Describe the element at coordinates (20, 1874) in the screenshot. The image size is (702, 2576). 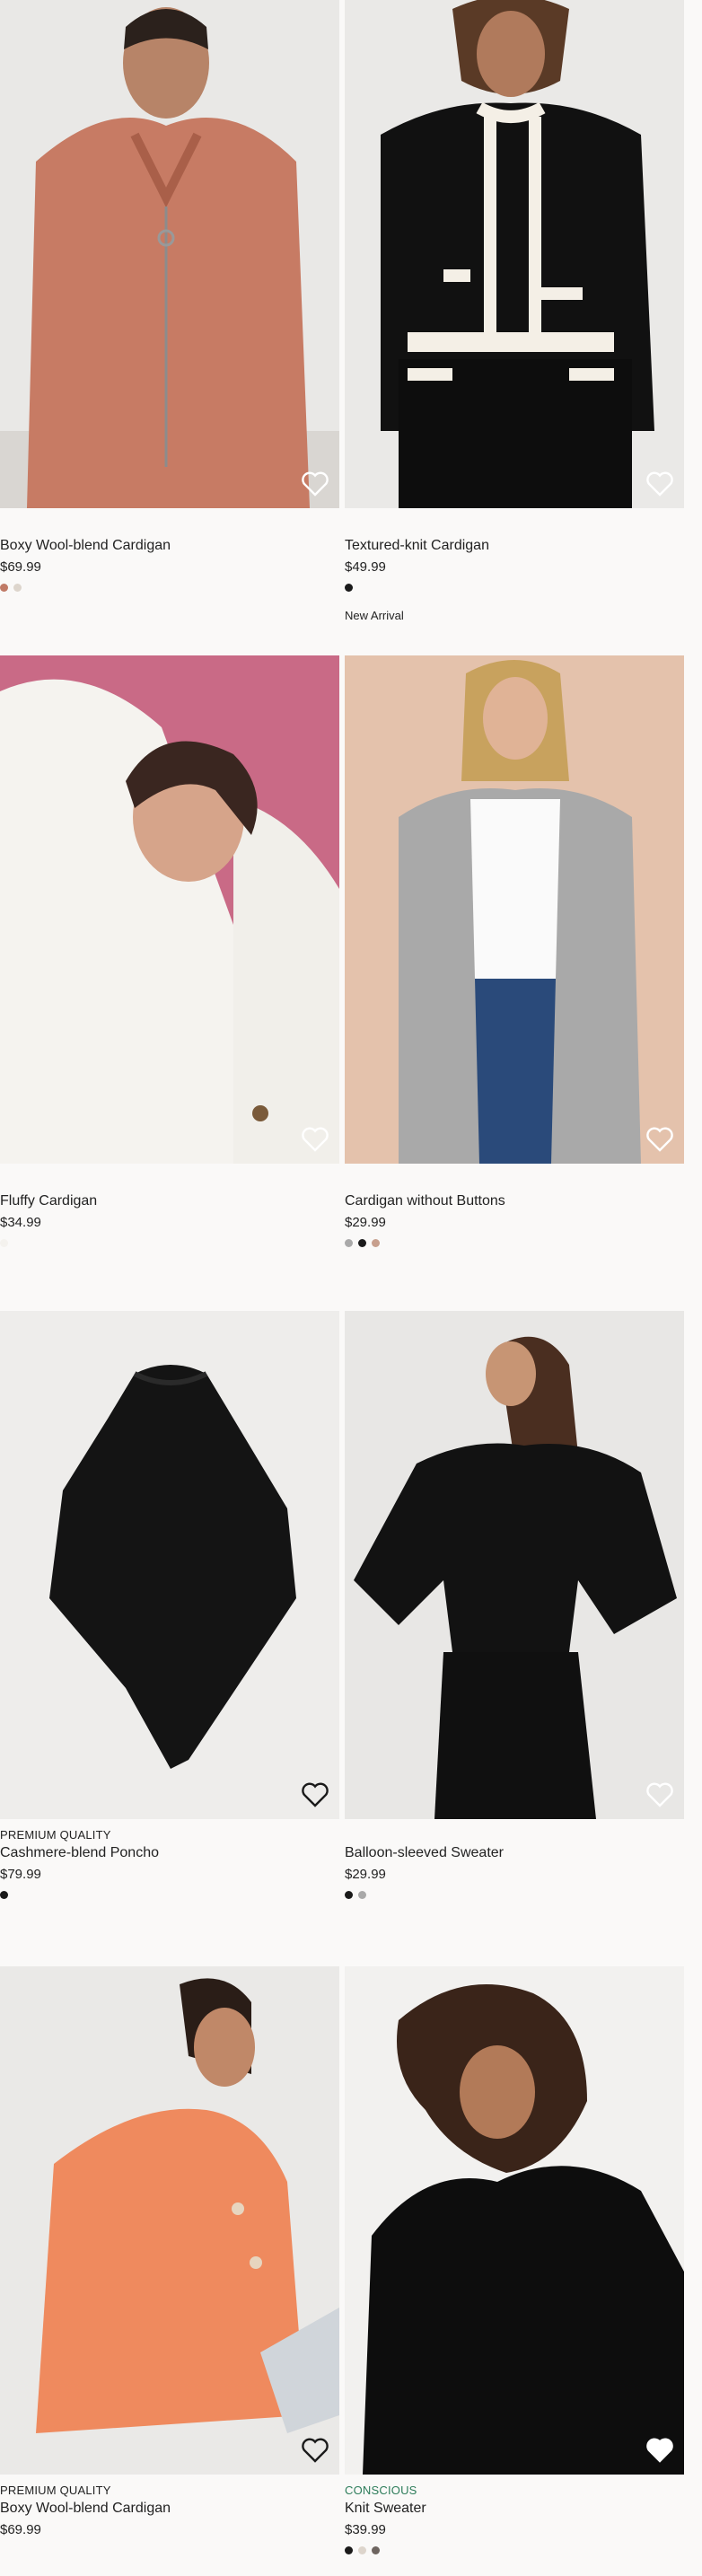
I see `product-price: $79.99` at that location.